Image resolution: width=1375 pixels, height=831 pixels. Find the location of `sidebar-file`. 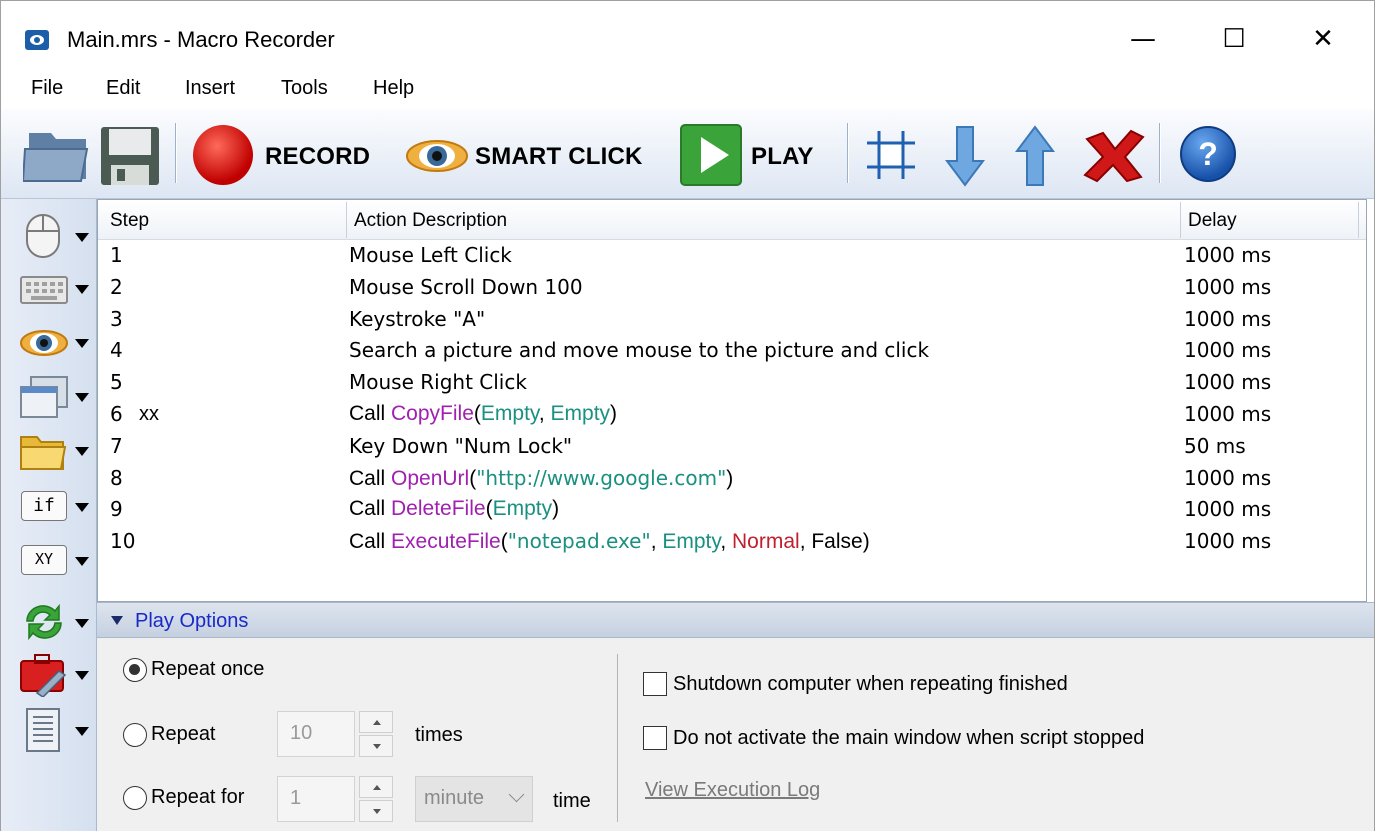

sidebar-file is located at coordinates (57, 450).